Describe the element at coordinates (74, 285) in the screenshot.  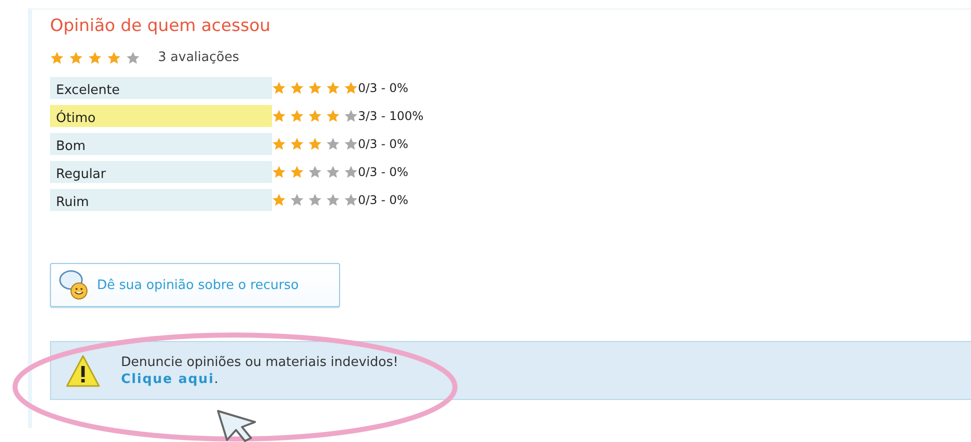
I see `chat-smiley-icon` at that location.